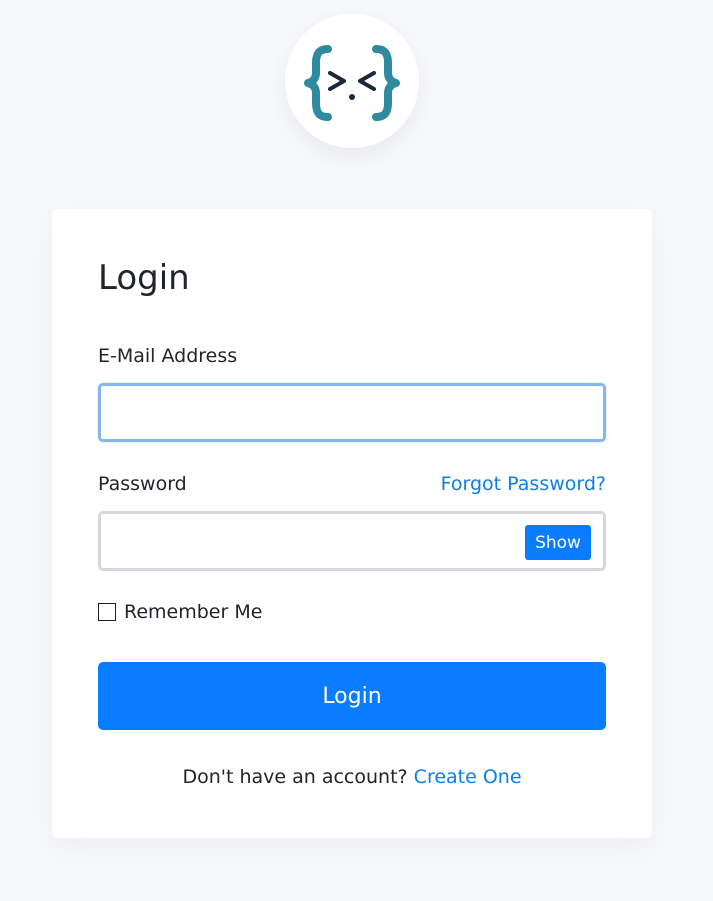 Image resolution: width=713 pixels, height=901 pixels. What do you see at coordinates (144, 278) in the screenshot?
I see `login-title: Login` at bounding box center [144, 278].